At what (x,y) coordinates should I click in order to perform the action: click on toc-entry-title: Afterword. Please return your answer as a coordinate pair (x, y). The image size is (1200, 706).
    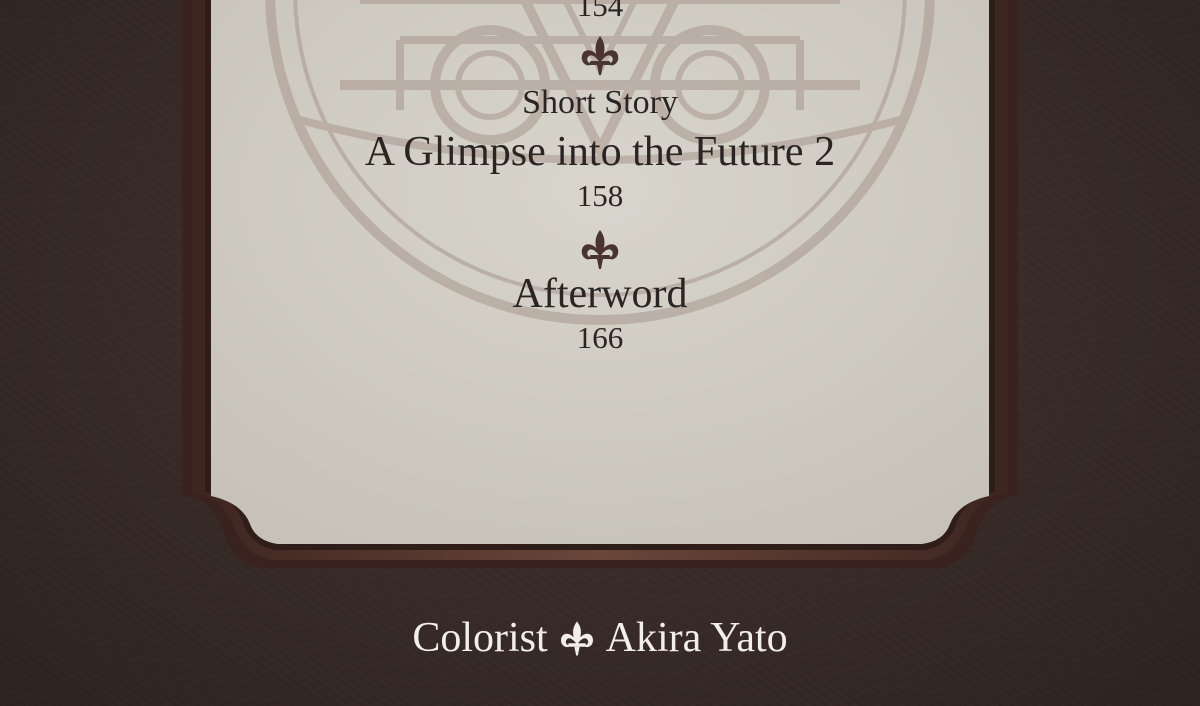
    Looking at the image, I should click on (600, 294).